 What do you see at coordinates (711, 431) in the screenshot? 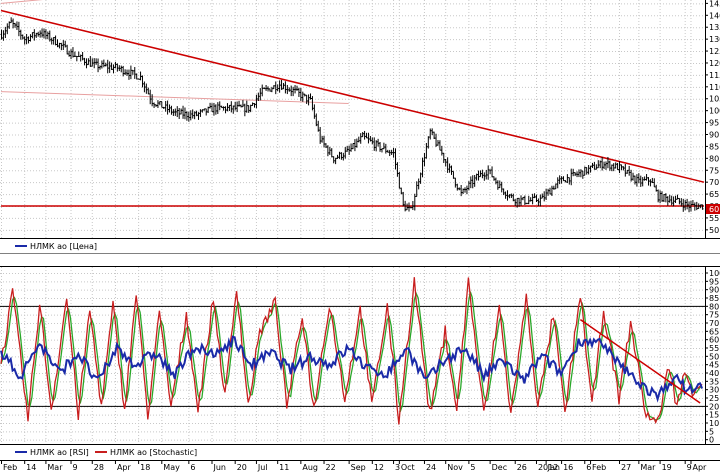
I see `oscillator-y-tick-label: 5` at bounding box center [711, 431].